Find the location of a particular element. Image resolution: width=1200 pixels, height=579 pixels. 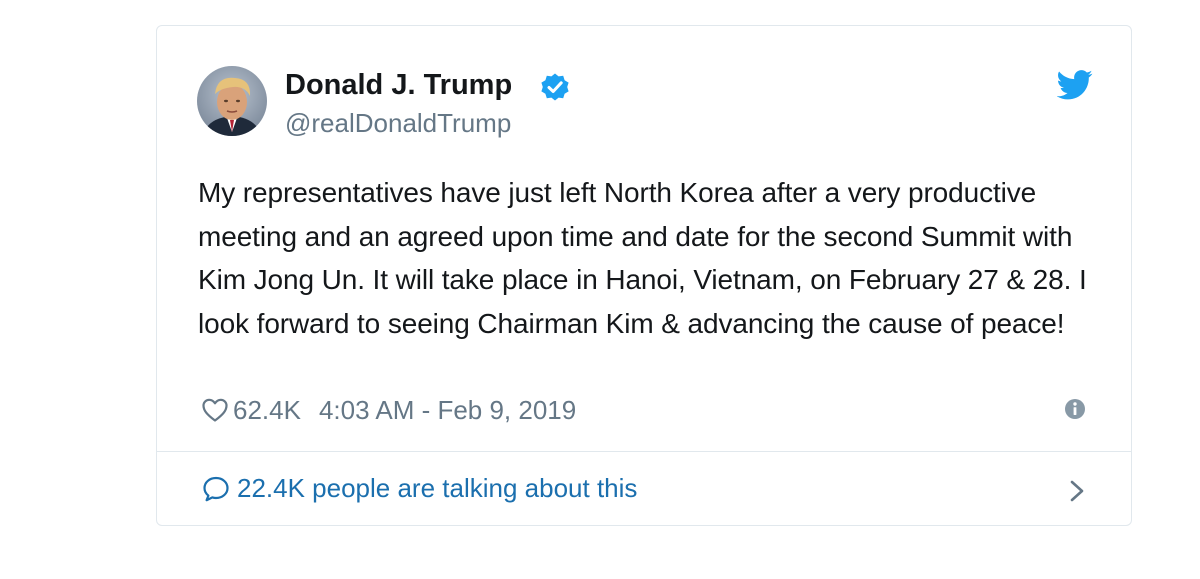

tweet-timestamp: 4:03 AM - Feb 9, 2019 is located at coordinates (447, 410).